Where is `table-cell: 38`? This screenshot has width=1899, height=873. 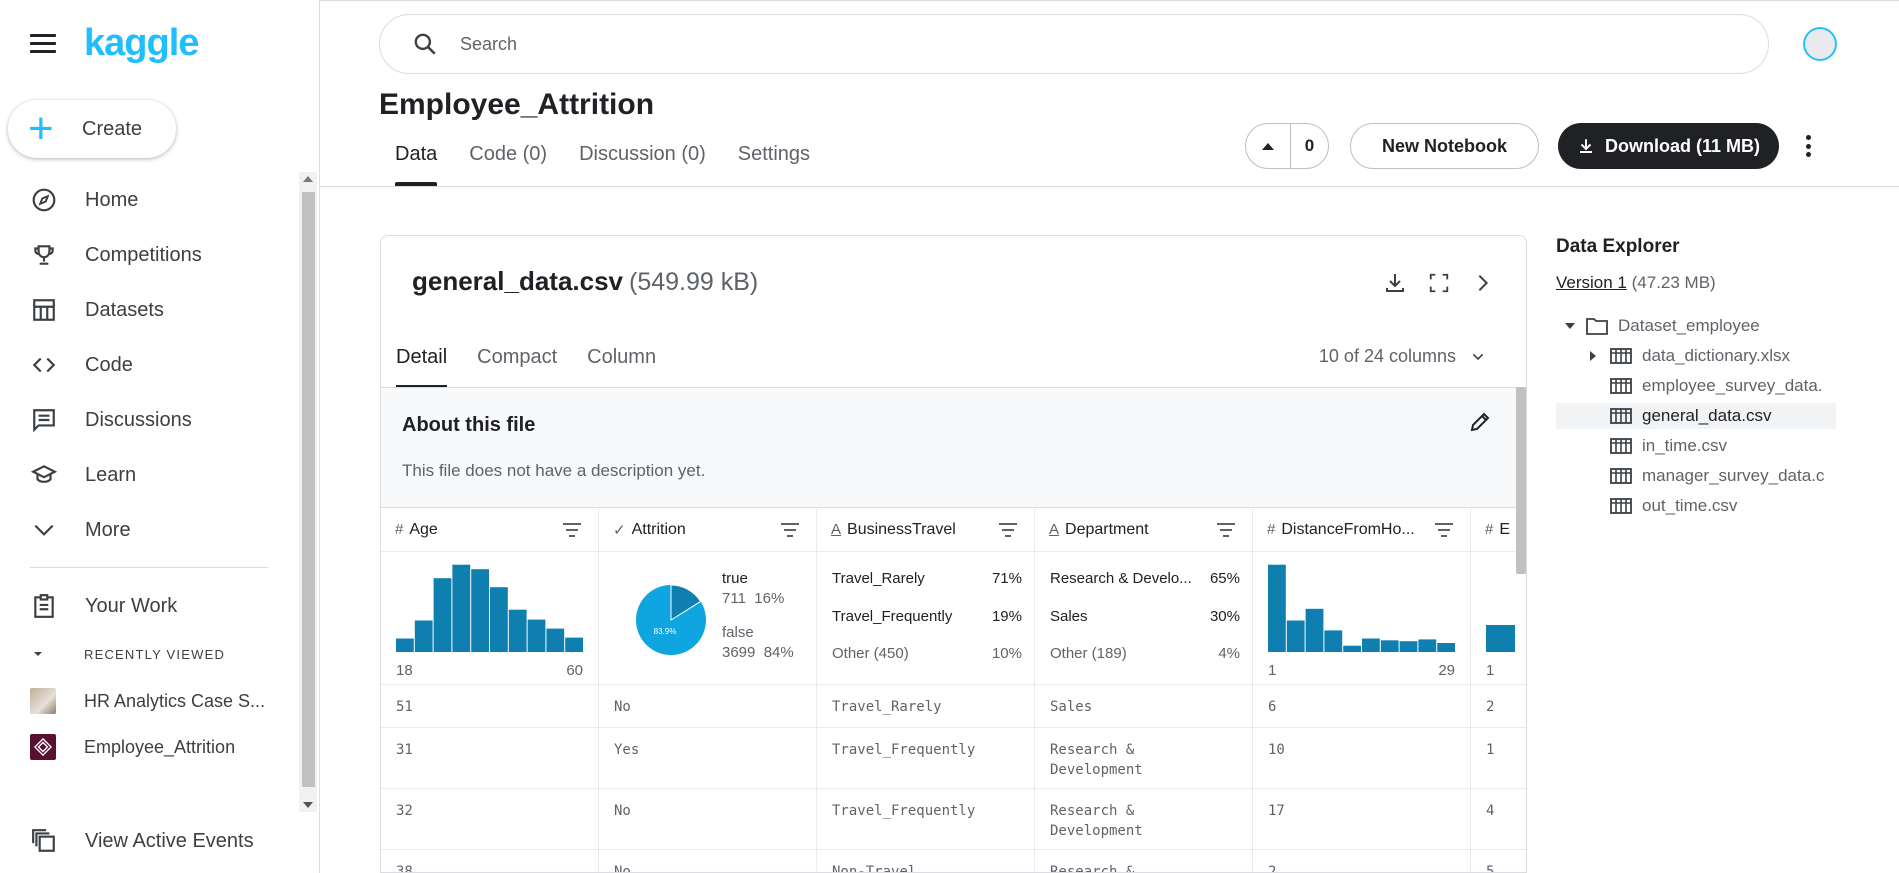
table-cell: 38 is located at coordinates (490, 861).